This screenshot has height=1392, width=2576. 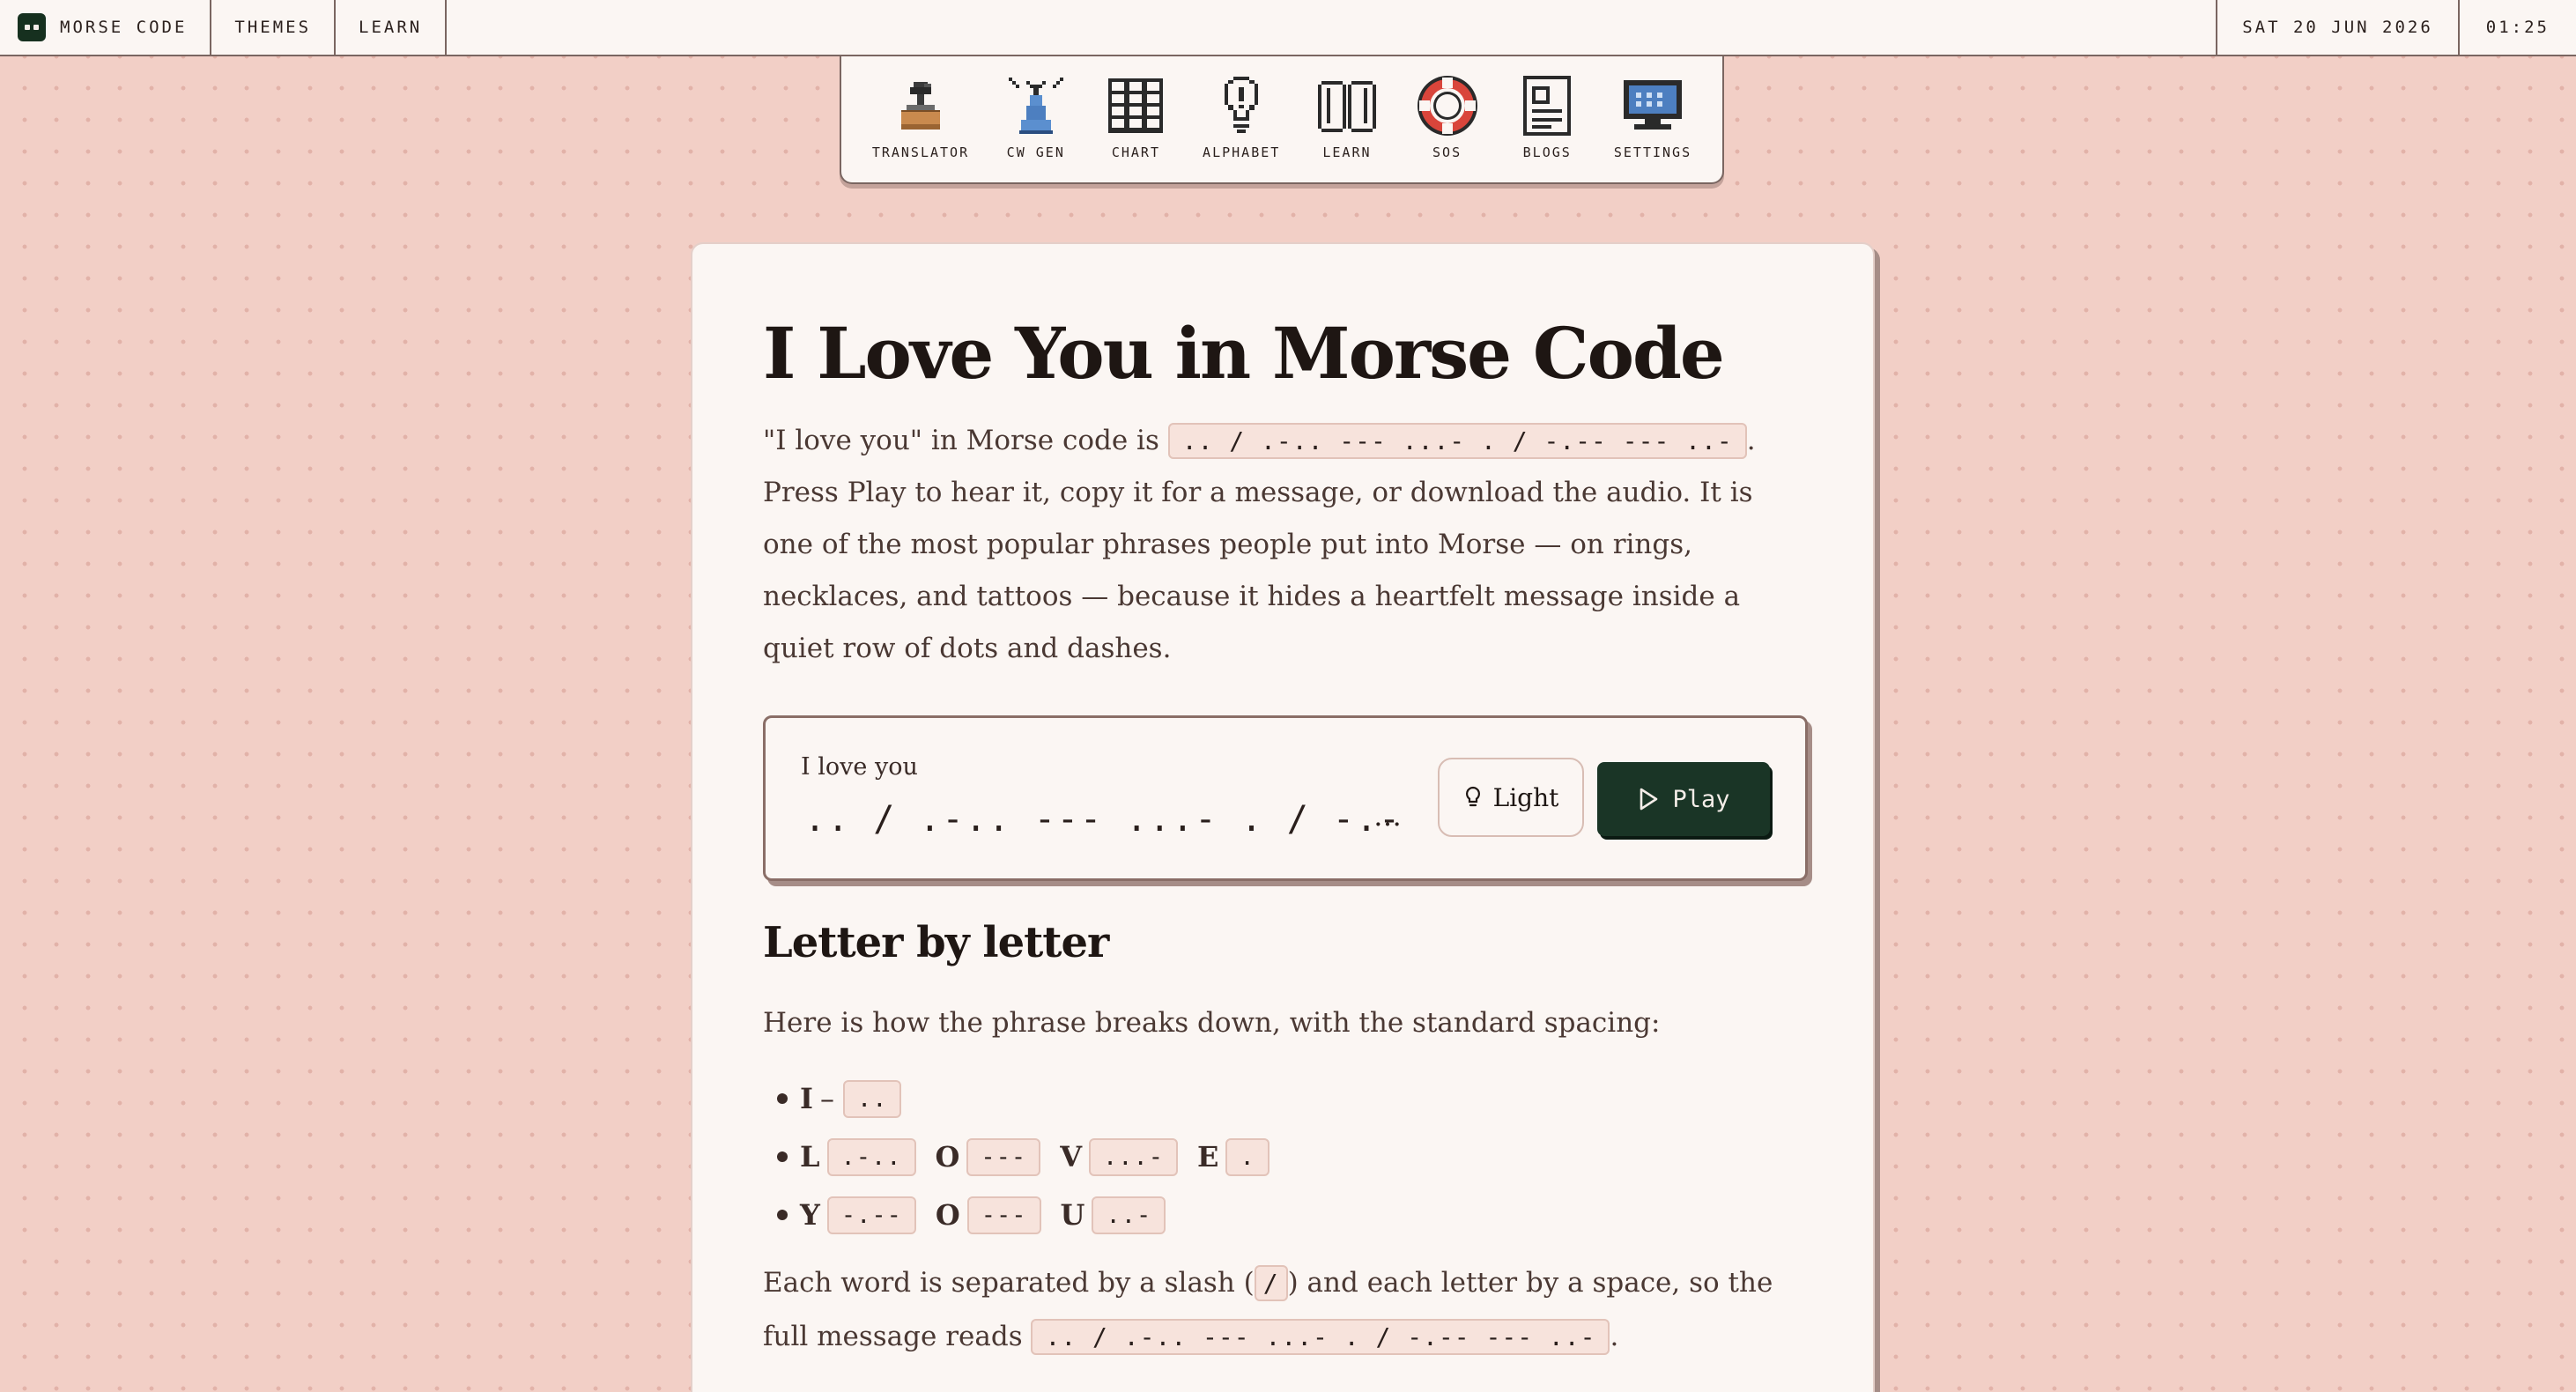 I want to click on dock-label: CW GEN, so click(x=1035, y=152).